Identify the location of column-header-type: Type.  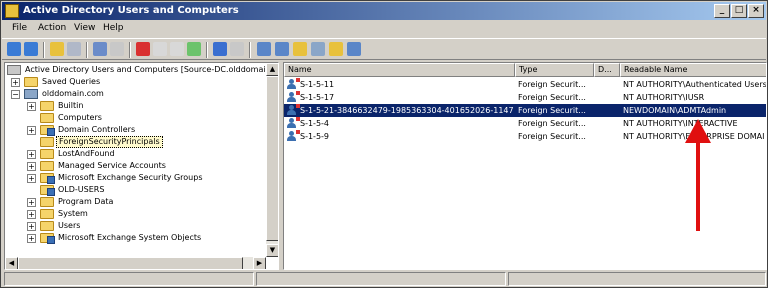
(554, 70).